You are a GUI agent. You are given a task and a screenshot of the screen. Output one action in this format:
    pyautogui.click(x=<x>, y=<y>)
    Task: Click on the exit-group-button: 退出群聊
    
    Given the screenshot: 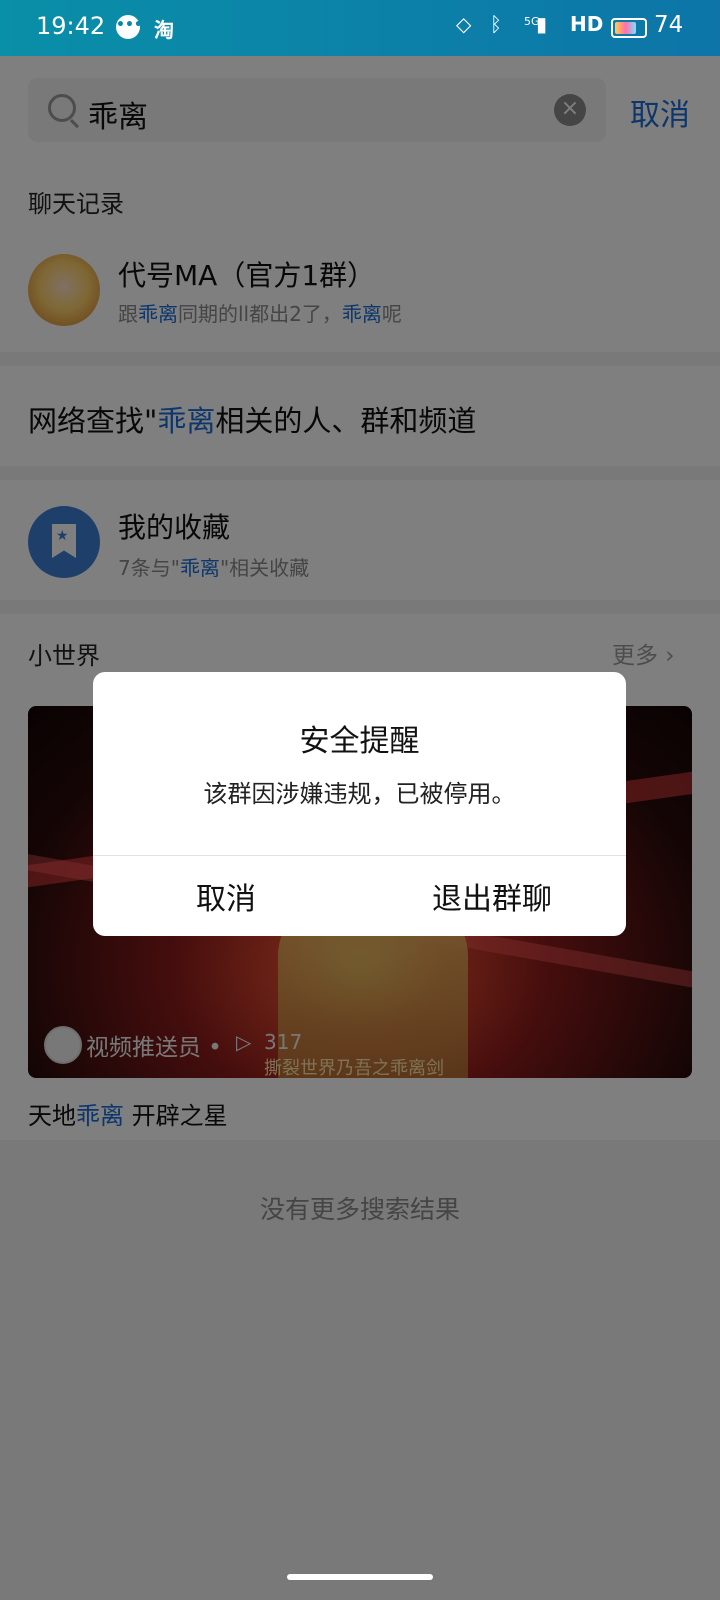 What is the action you would take?
    pyautogui.click(x=492, y=896)
    